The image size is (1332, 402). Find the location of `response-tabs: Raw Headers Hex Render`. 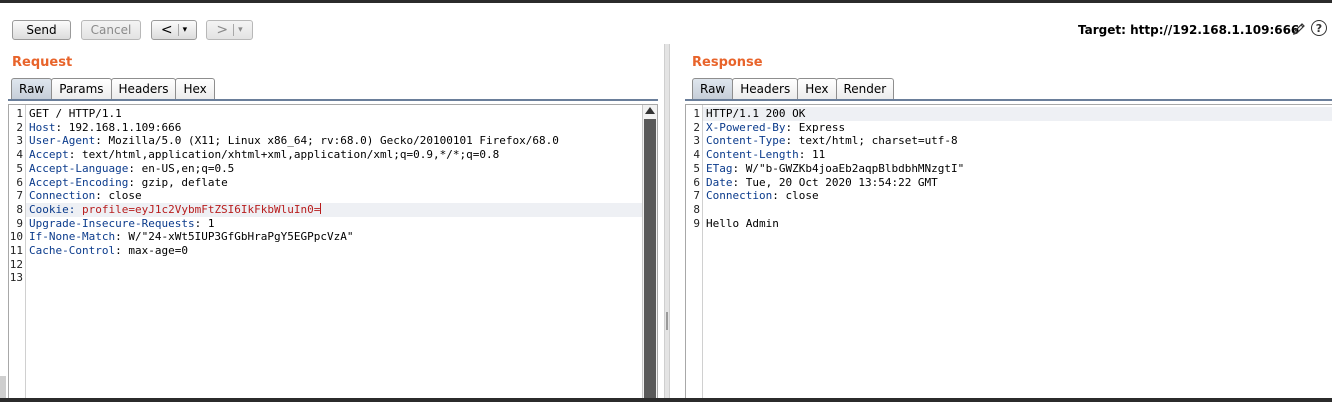

response-tabs: Raw Headers Hex Render is located at coordinates (793, 88).